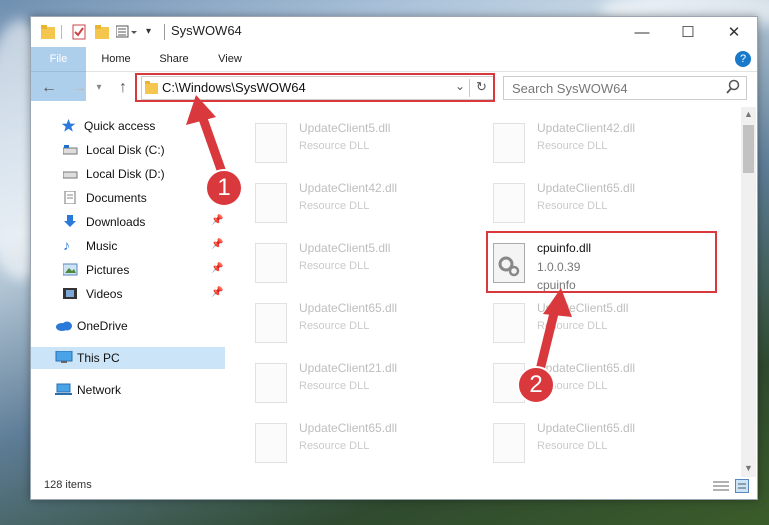  I want to click on step-2-badge: 2, so click(536, 385).